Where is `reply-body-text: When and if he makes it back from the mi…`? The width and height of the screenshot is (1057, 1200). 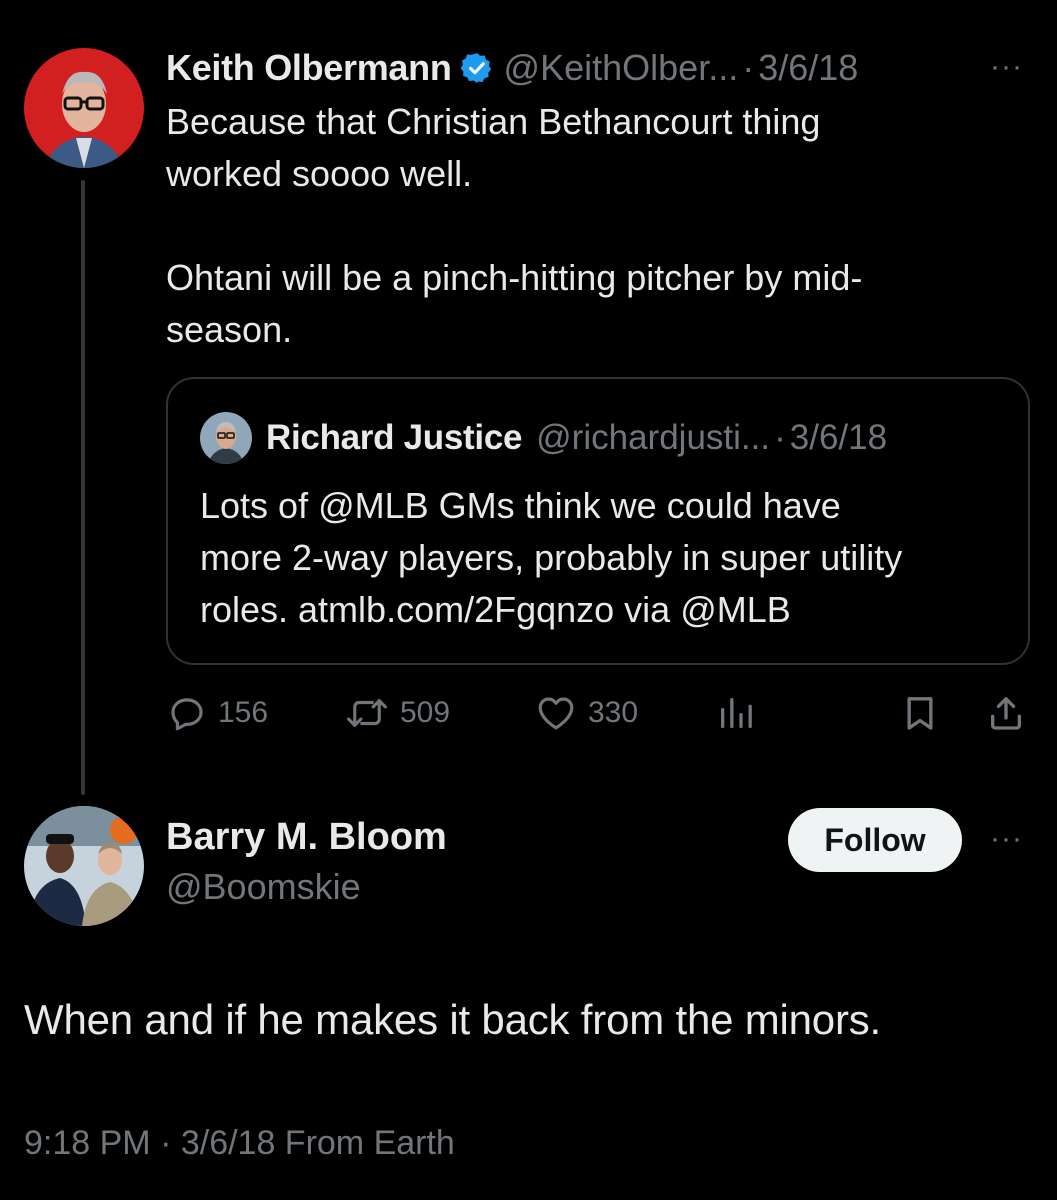 reply-body-text: When and if he makes it back from the mi… is located at coordinates (453, 1019).